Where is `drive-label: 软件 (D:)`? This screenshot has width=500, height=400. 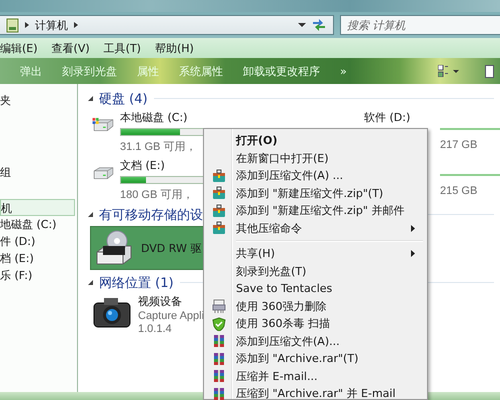 drive-label: 软件 (D:) is located at coordinates (387, 117).